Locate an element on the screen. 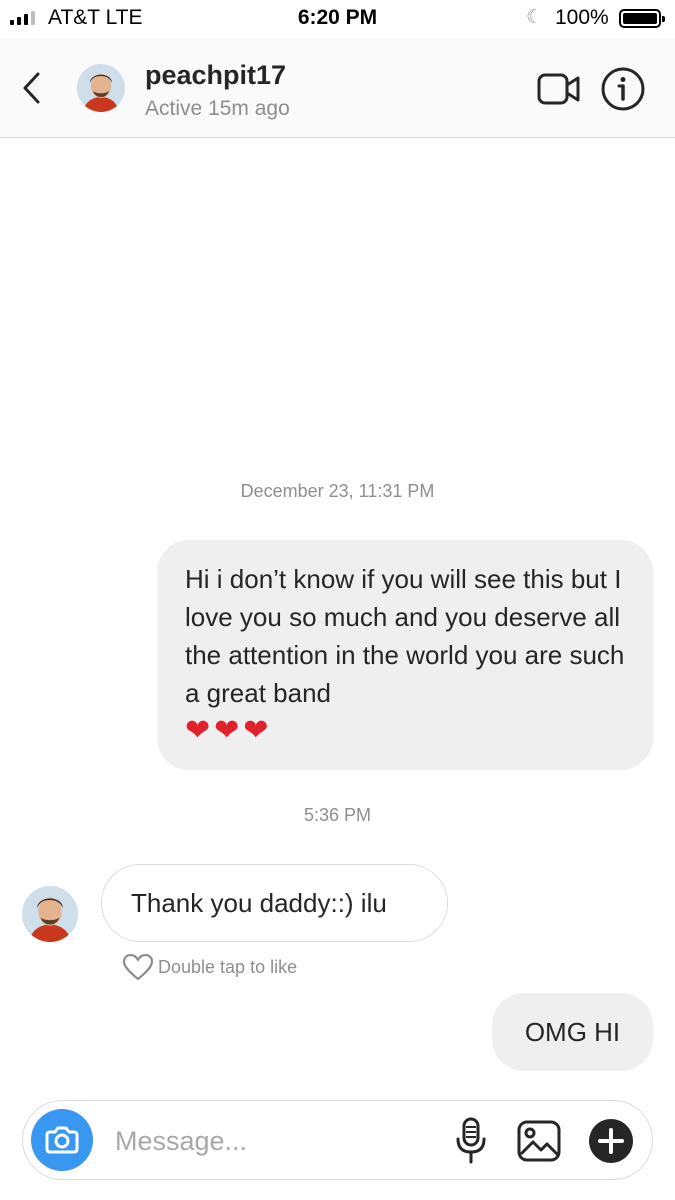 This screenshot has height=1200, width=675. username: peachpit17 is located at coordinates (215, 75).